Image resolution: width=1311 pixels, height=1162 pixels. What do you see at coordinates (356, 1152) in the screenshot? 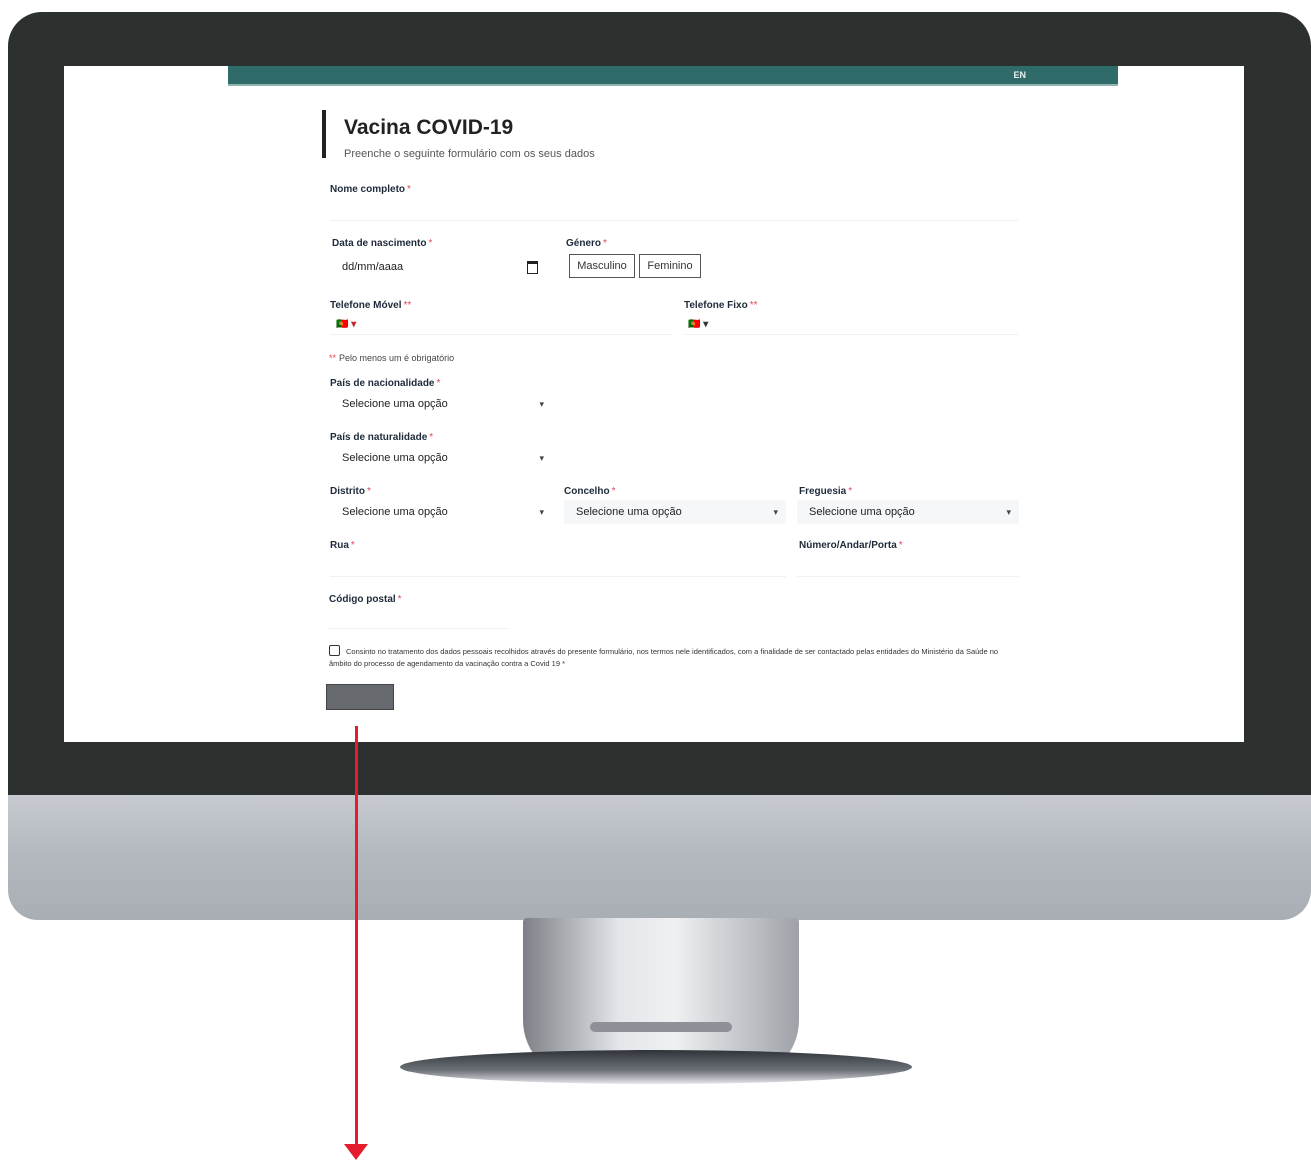
I see `annotation-arrow-head` at bounding box center [356, 1152].